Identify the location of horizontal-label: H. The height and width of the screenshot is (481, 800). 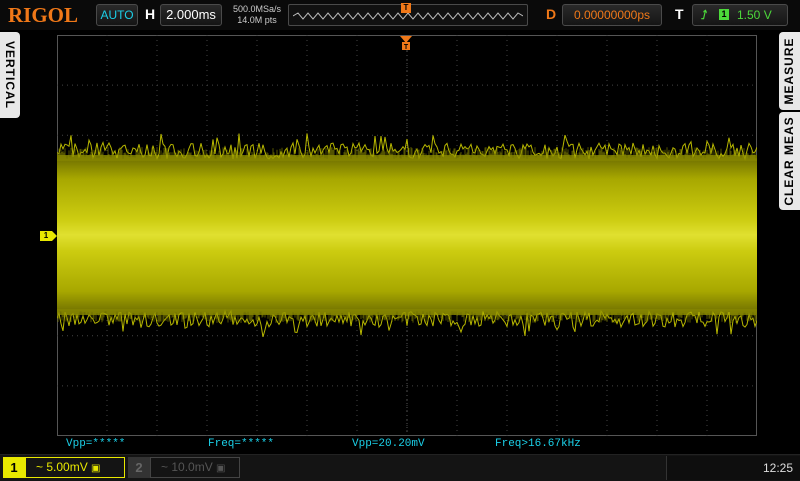
(150, 14).